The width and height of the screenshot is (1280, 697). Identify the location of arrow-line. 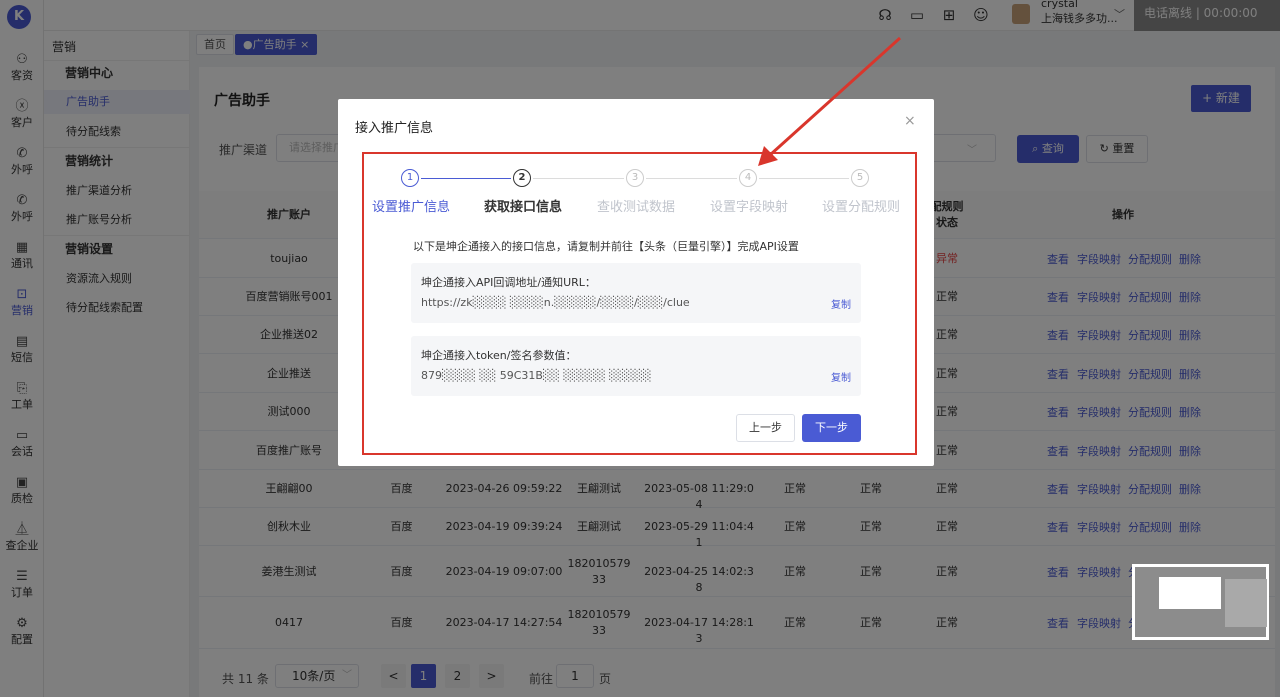
(835, 96).